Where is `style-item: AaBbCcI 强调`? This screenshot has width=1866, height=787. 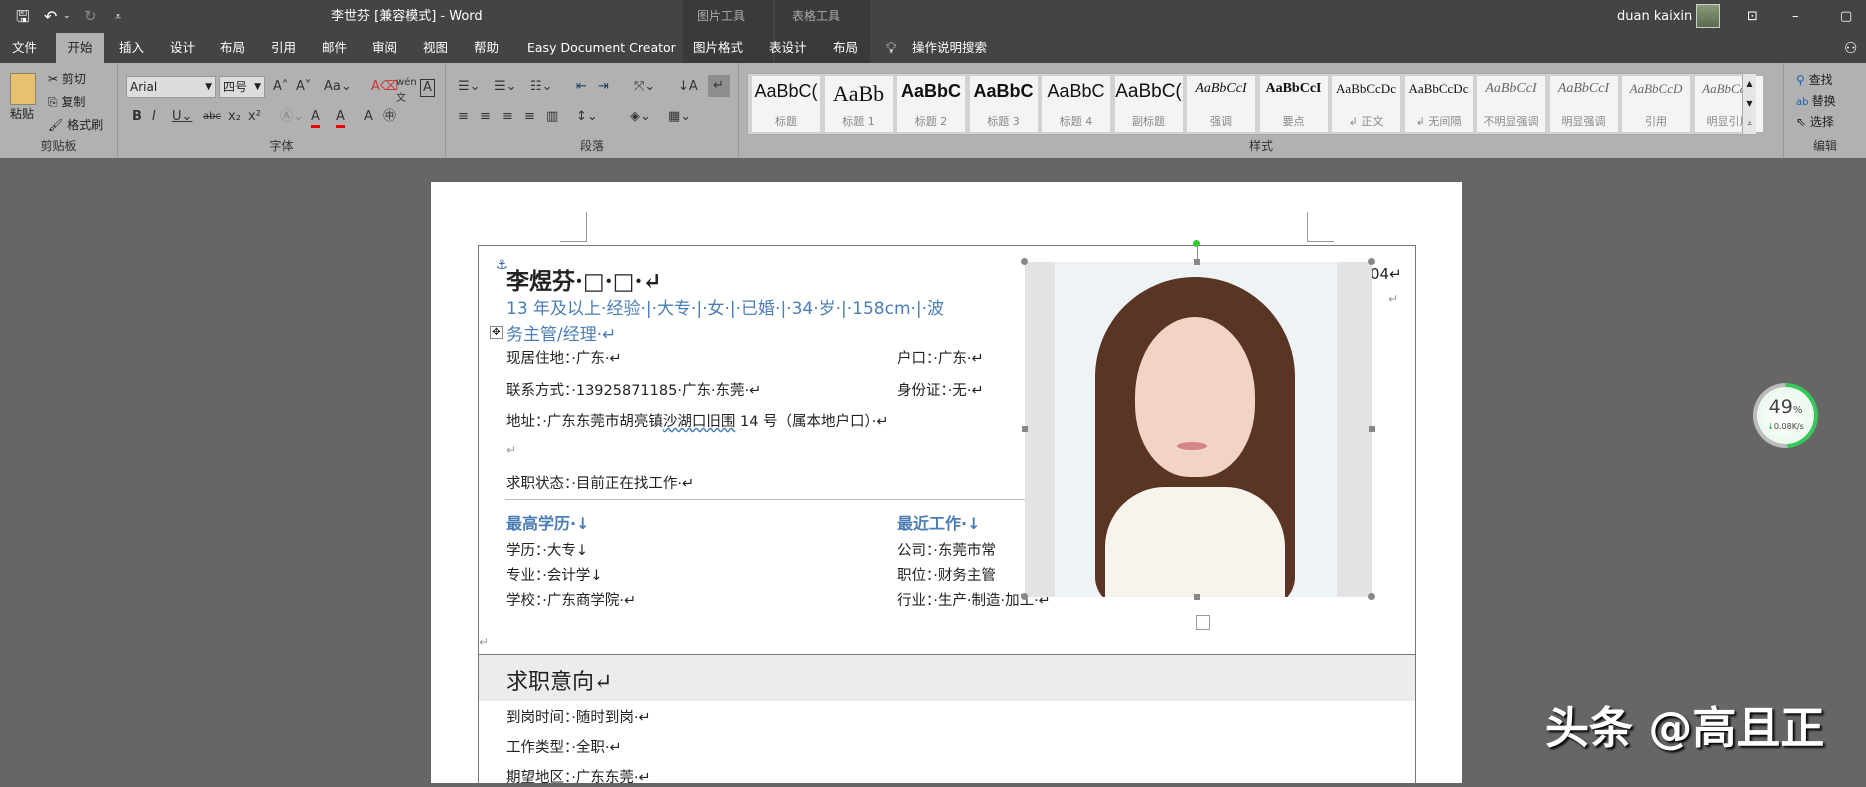 style-item: AaBbCcI 强调 is located at coordinates (1221, 104).